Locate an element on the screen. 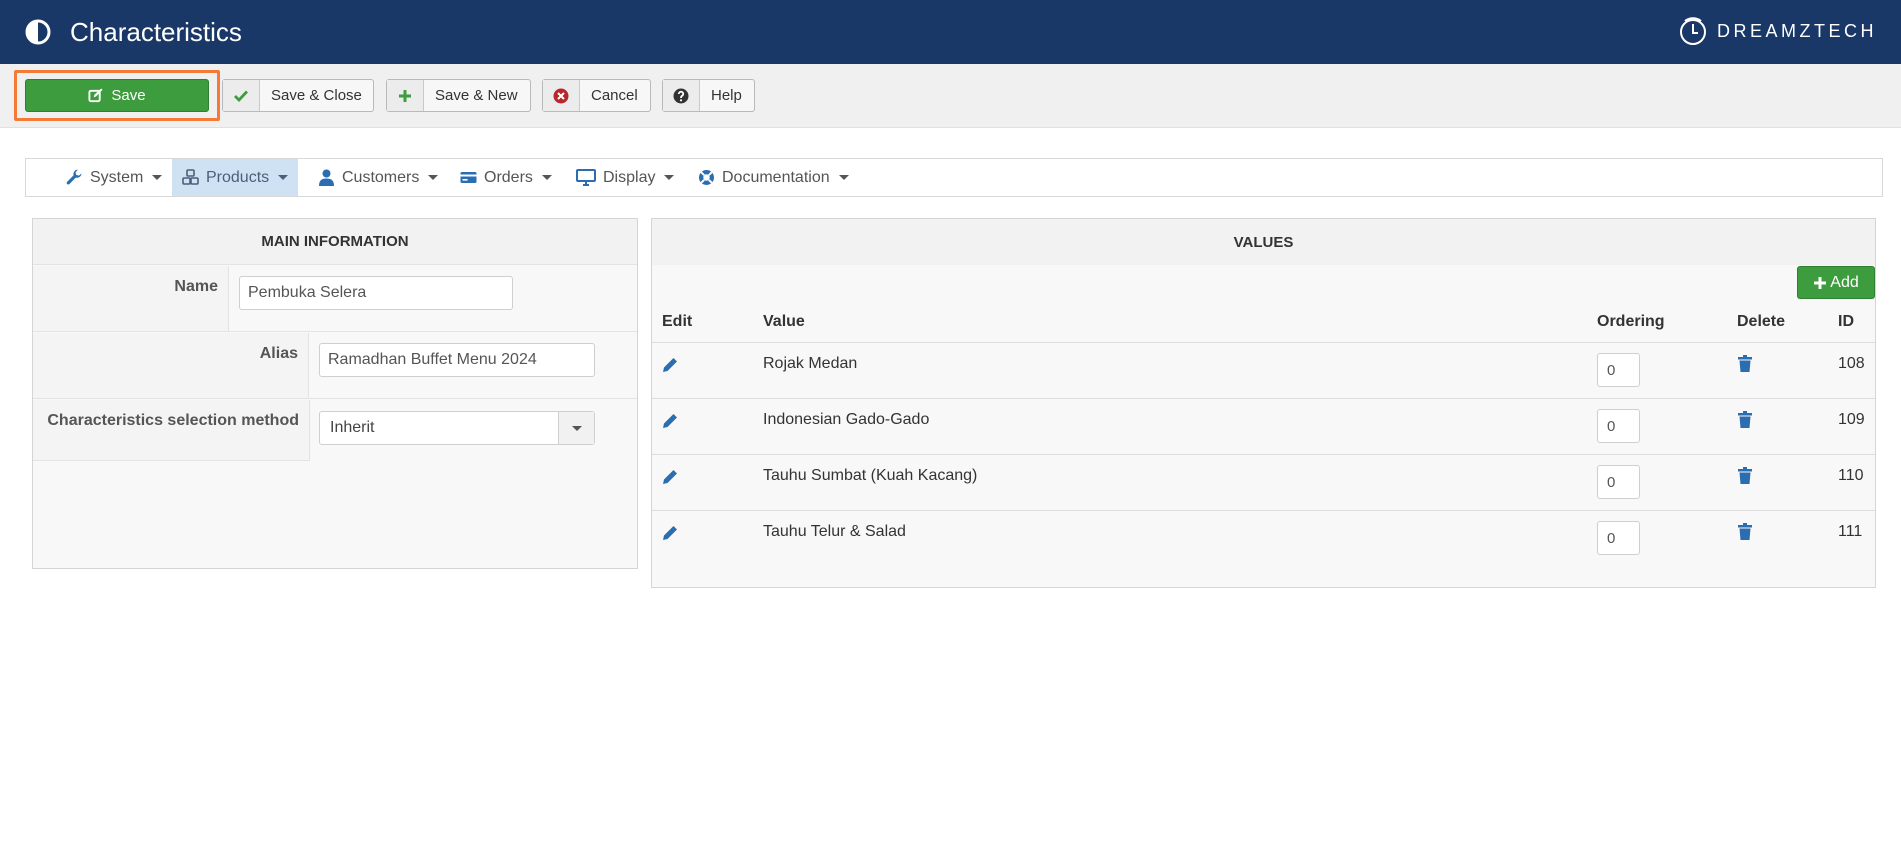 The width and height of the screenshot is (1901, 866). lifebuoy-icon is located at coordinates (706, 177).